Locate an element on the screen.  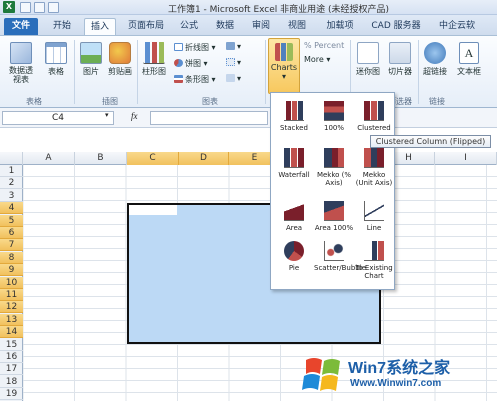
area-chart-button: ▾ is located at coordinates (233, 46).